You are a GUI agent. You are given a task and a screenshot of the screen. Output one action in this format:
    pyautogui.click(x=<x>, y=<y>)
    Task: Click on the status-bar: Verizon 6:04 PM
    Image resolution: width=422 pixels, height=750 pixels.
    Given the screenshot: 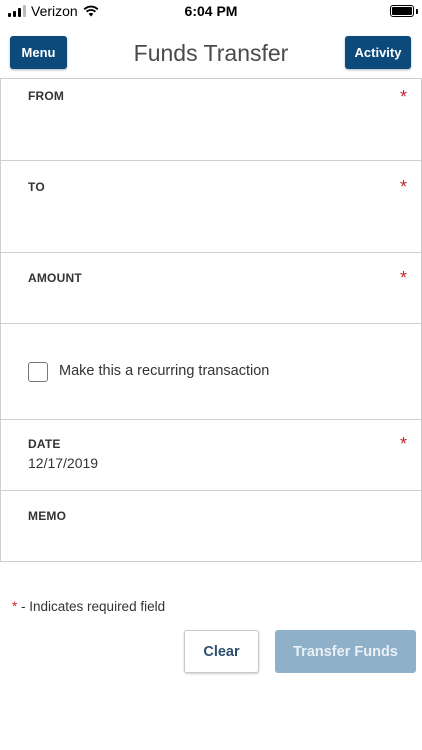 What is the action you would take?
    pyautogui.click(x=211, y=12)
    